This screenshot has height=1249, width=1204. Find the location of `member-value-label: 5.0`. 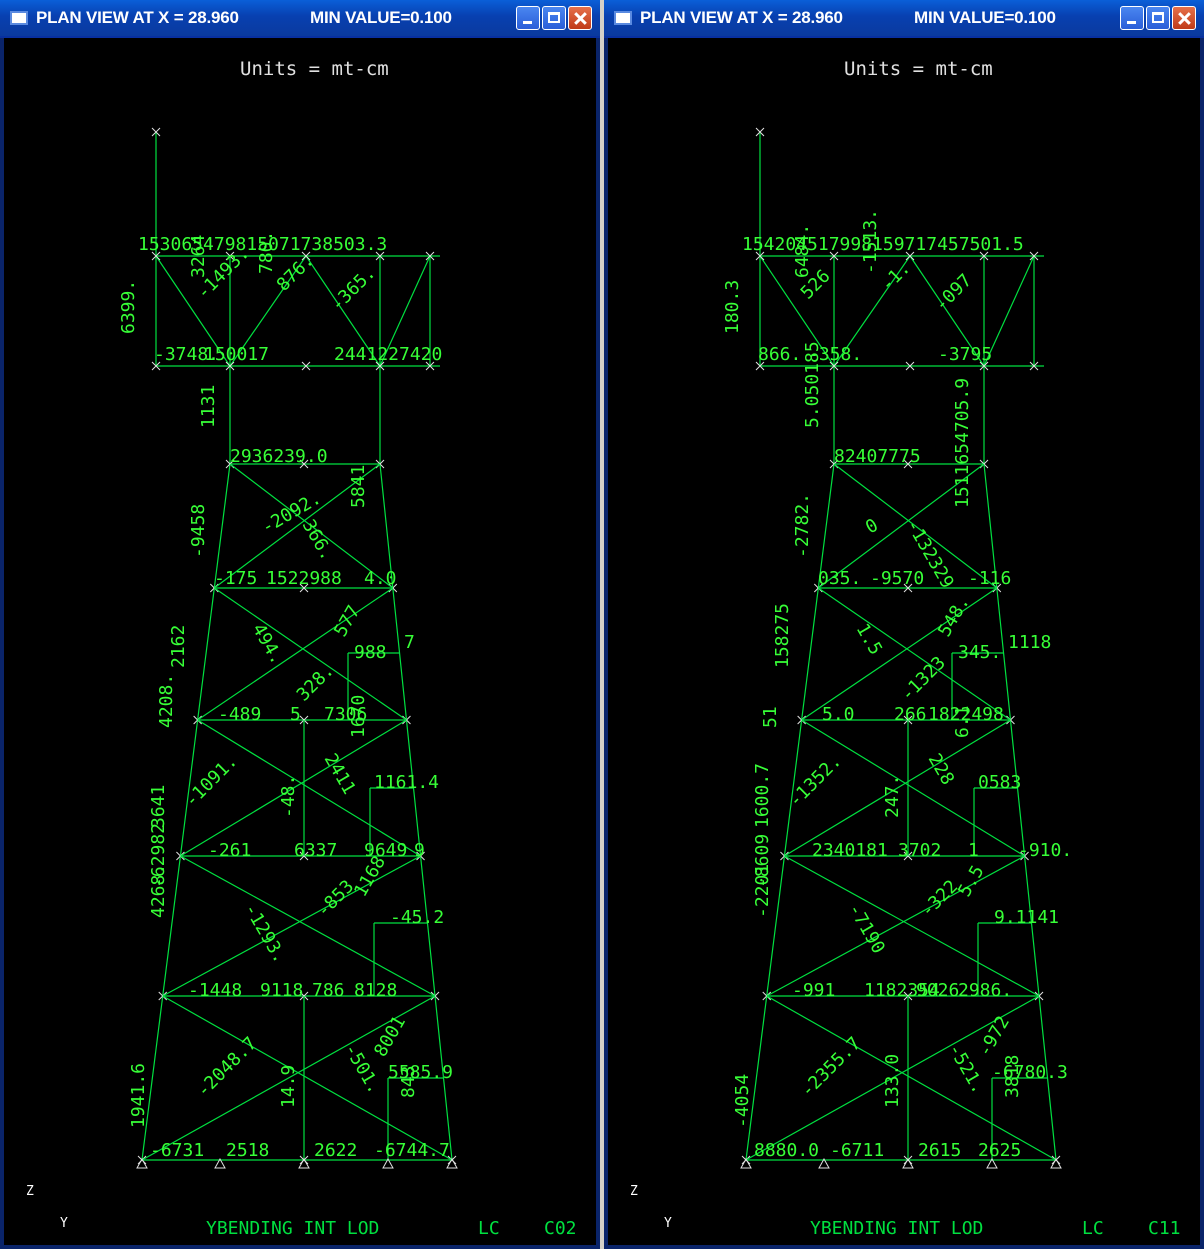

member-value-label: 5.0 is located at coordinates (838, 714).